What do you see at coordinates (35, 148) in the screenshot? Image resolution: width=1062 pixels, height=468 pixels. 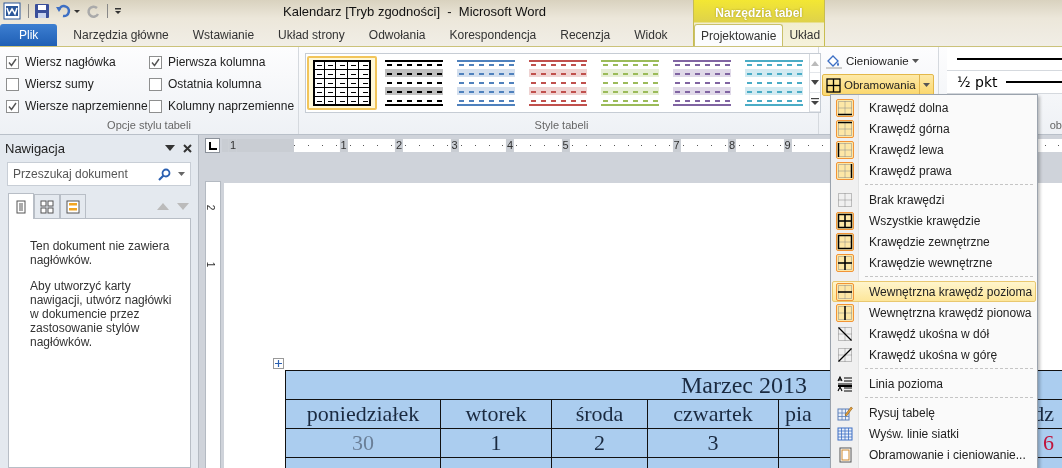 I see `pane-title: Nawigacja` at bounding box center [35, 148].